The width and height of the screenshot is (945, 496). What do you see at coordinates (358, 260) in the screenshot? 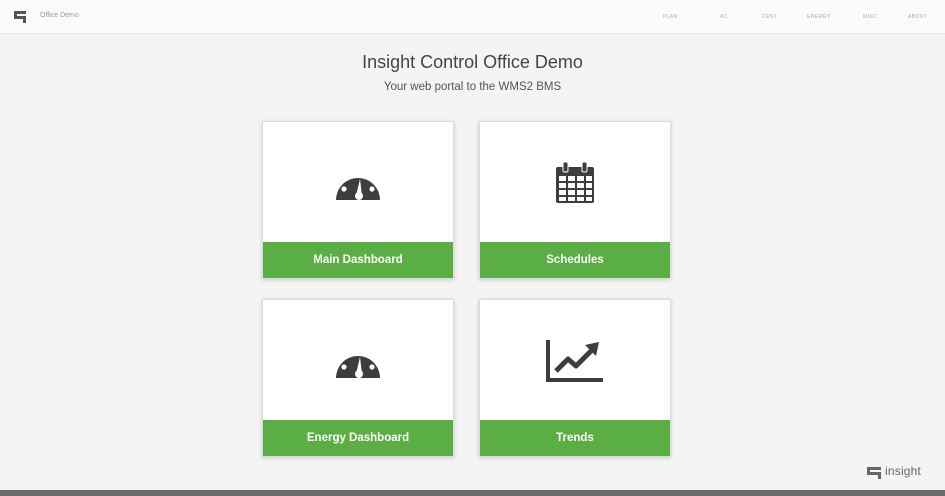
I see `main-dashboard-label: Main Dashboard` at bounding box center [358, 260].